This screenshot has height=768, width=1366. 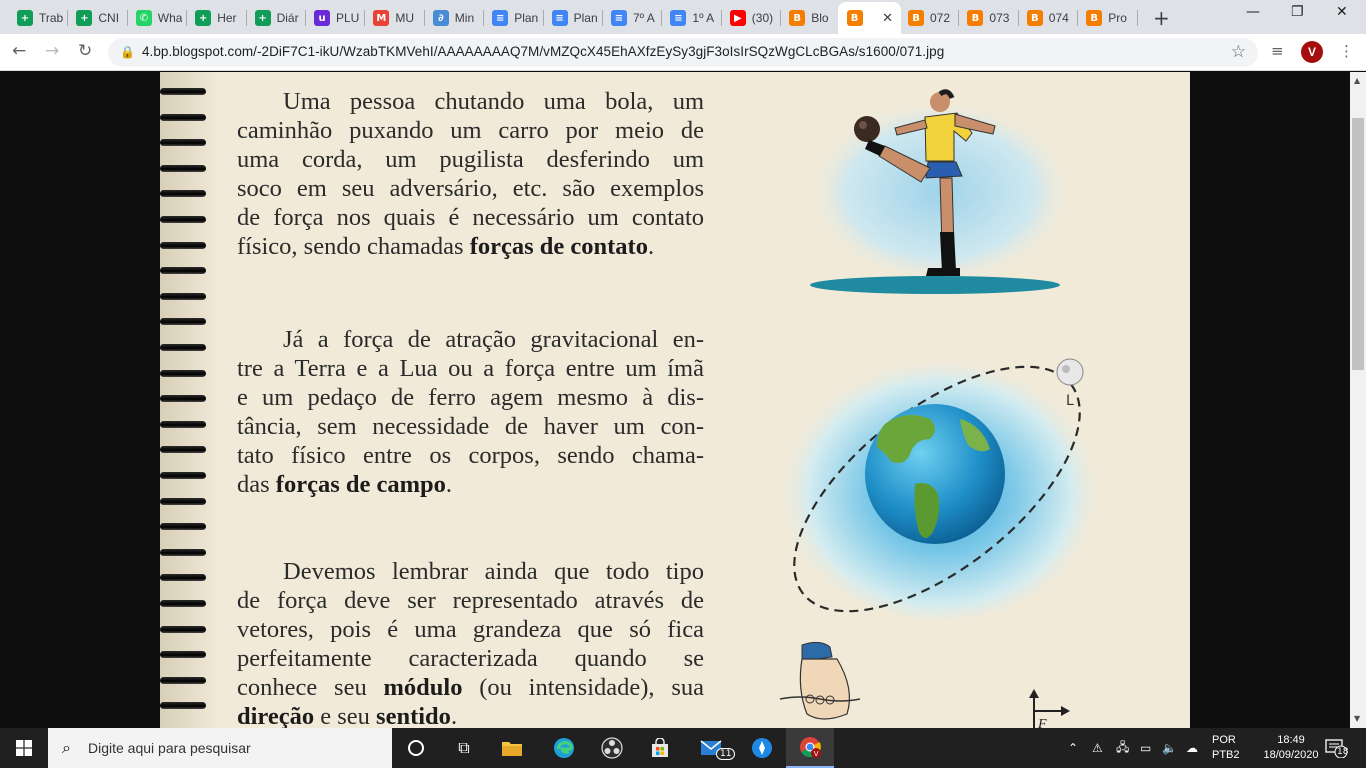 What do you see at coordinates (1312, 52) in the screenshot?
I see `profile-avatar: V` at bounding box center [1312, 52].